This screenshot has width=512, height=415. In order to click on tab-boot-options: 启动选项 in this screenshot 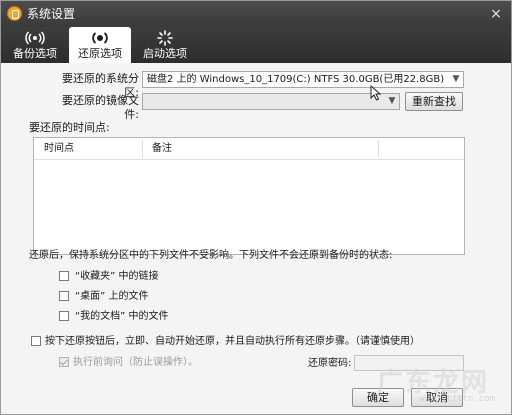, I will do `click(165, 45)`.